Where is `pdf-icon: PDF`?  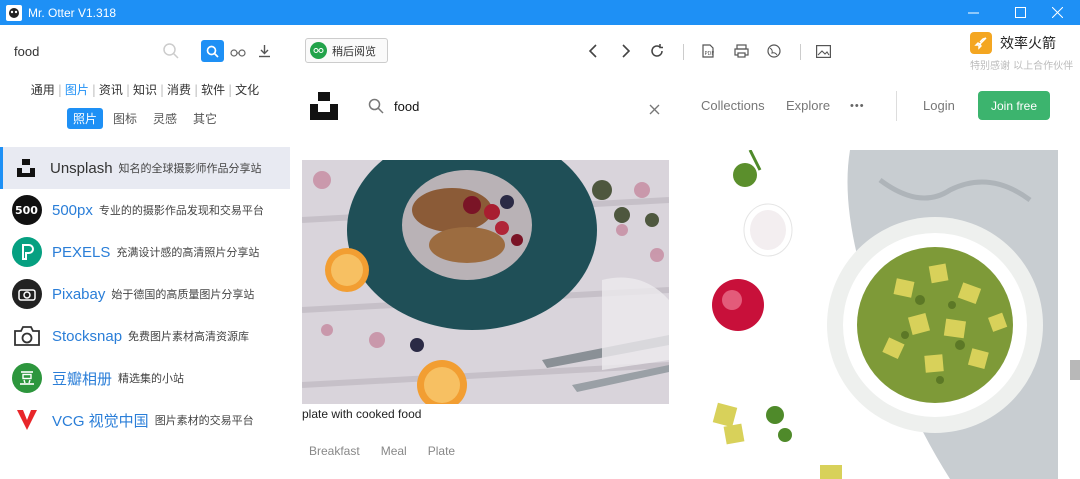 pdf-icon: PDF is located at coordinates (708, 51).